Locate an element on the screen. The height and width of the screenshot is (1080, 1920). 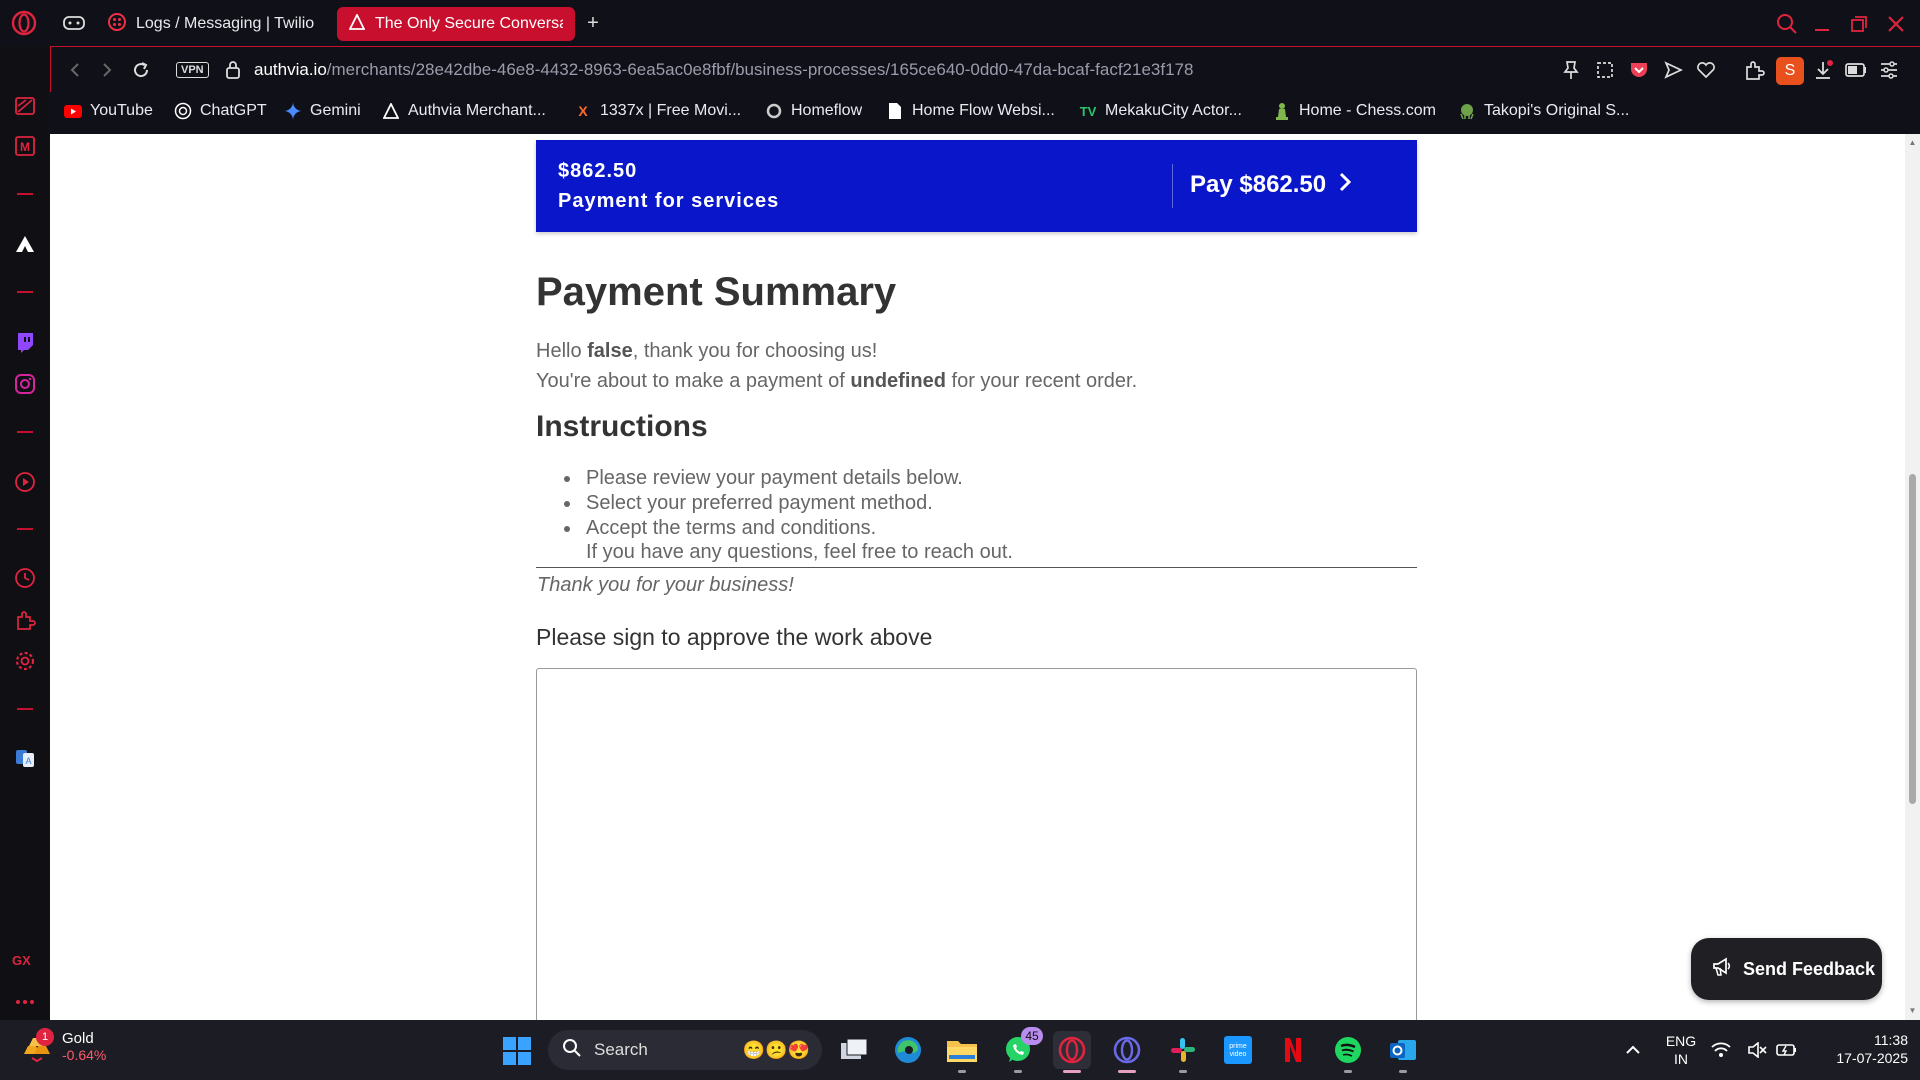
bookmark-youtube: YouTube is located at coordinates (108, 111).